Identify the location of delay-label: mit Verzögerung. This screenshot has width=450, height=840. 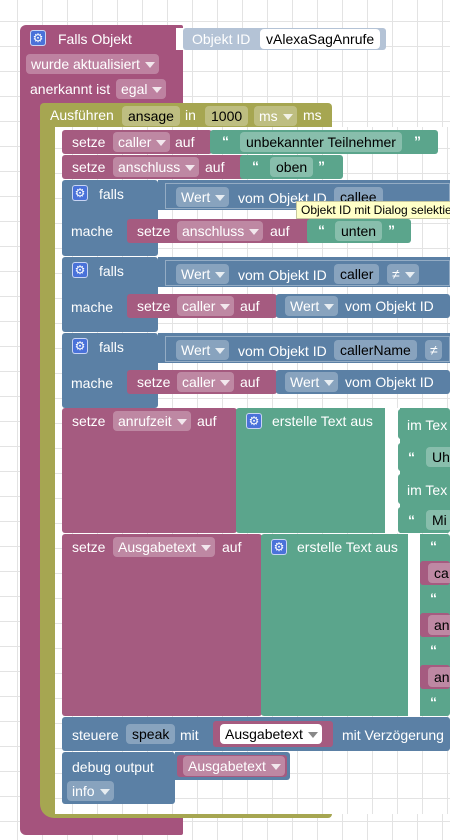
(393, 735).